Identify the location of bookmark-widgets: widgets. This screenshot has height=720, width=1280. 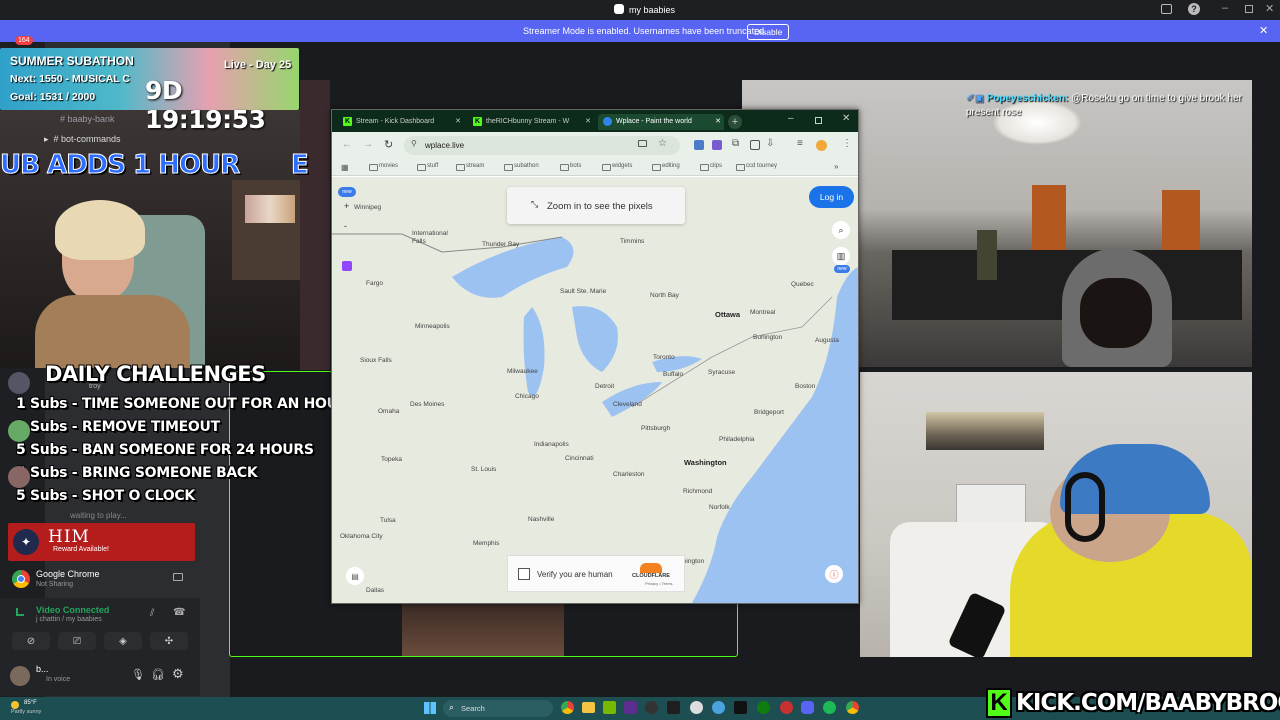
(617, 167).